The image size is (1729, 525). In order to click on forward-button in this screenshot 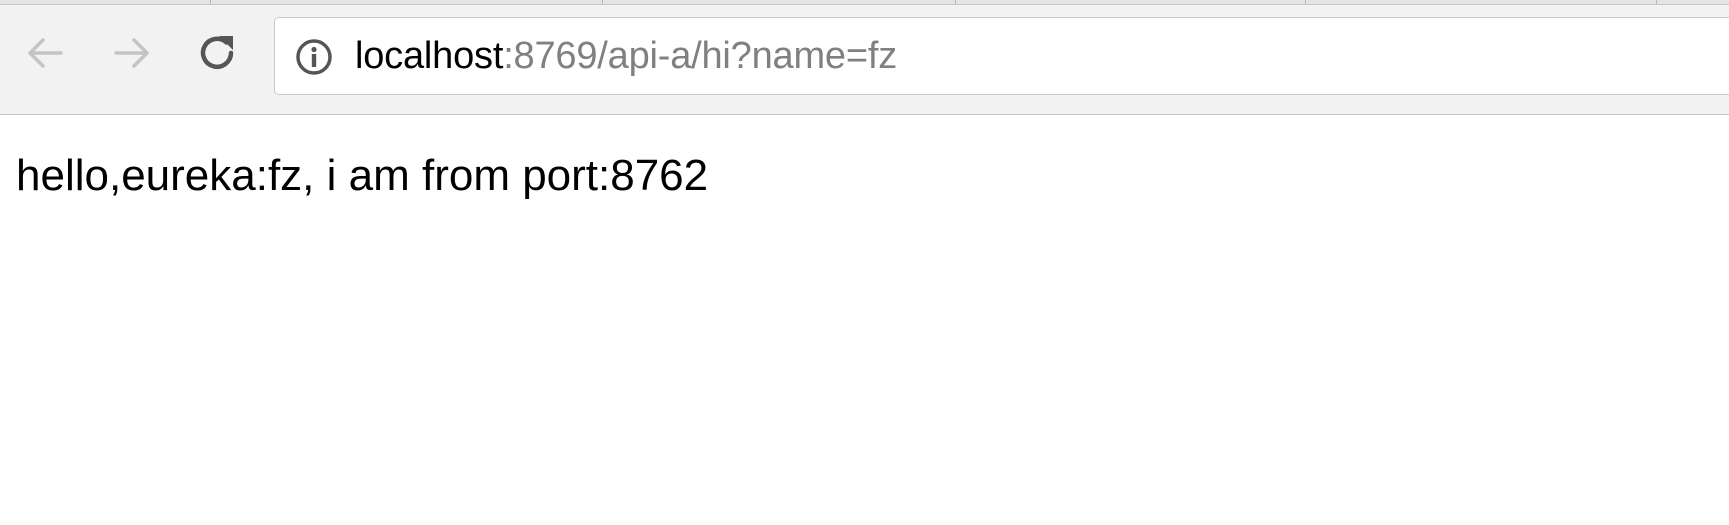, I will do `click(132, 53)`.